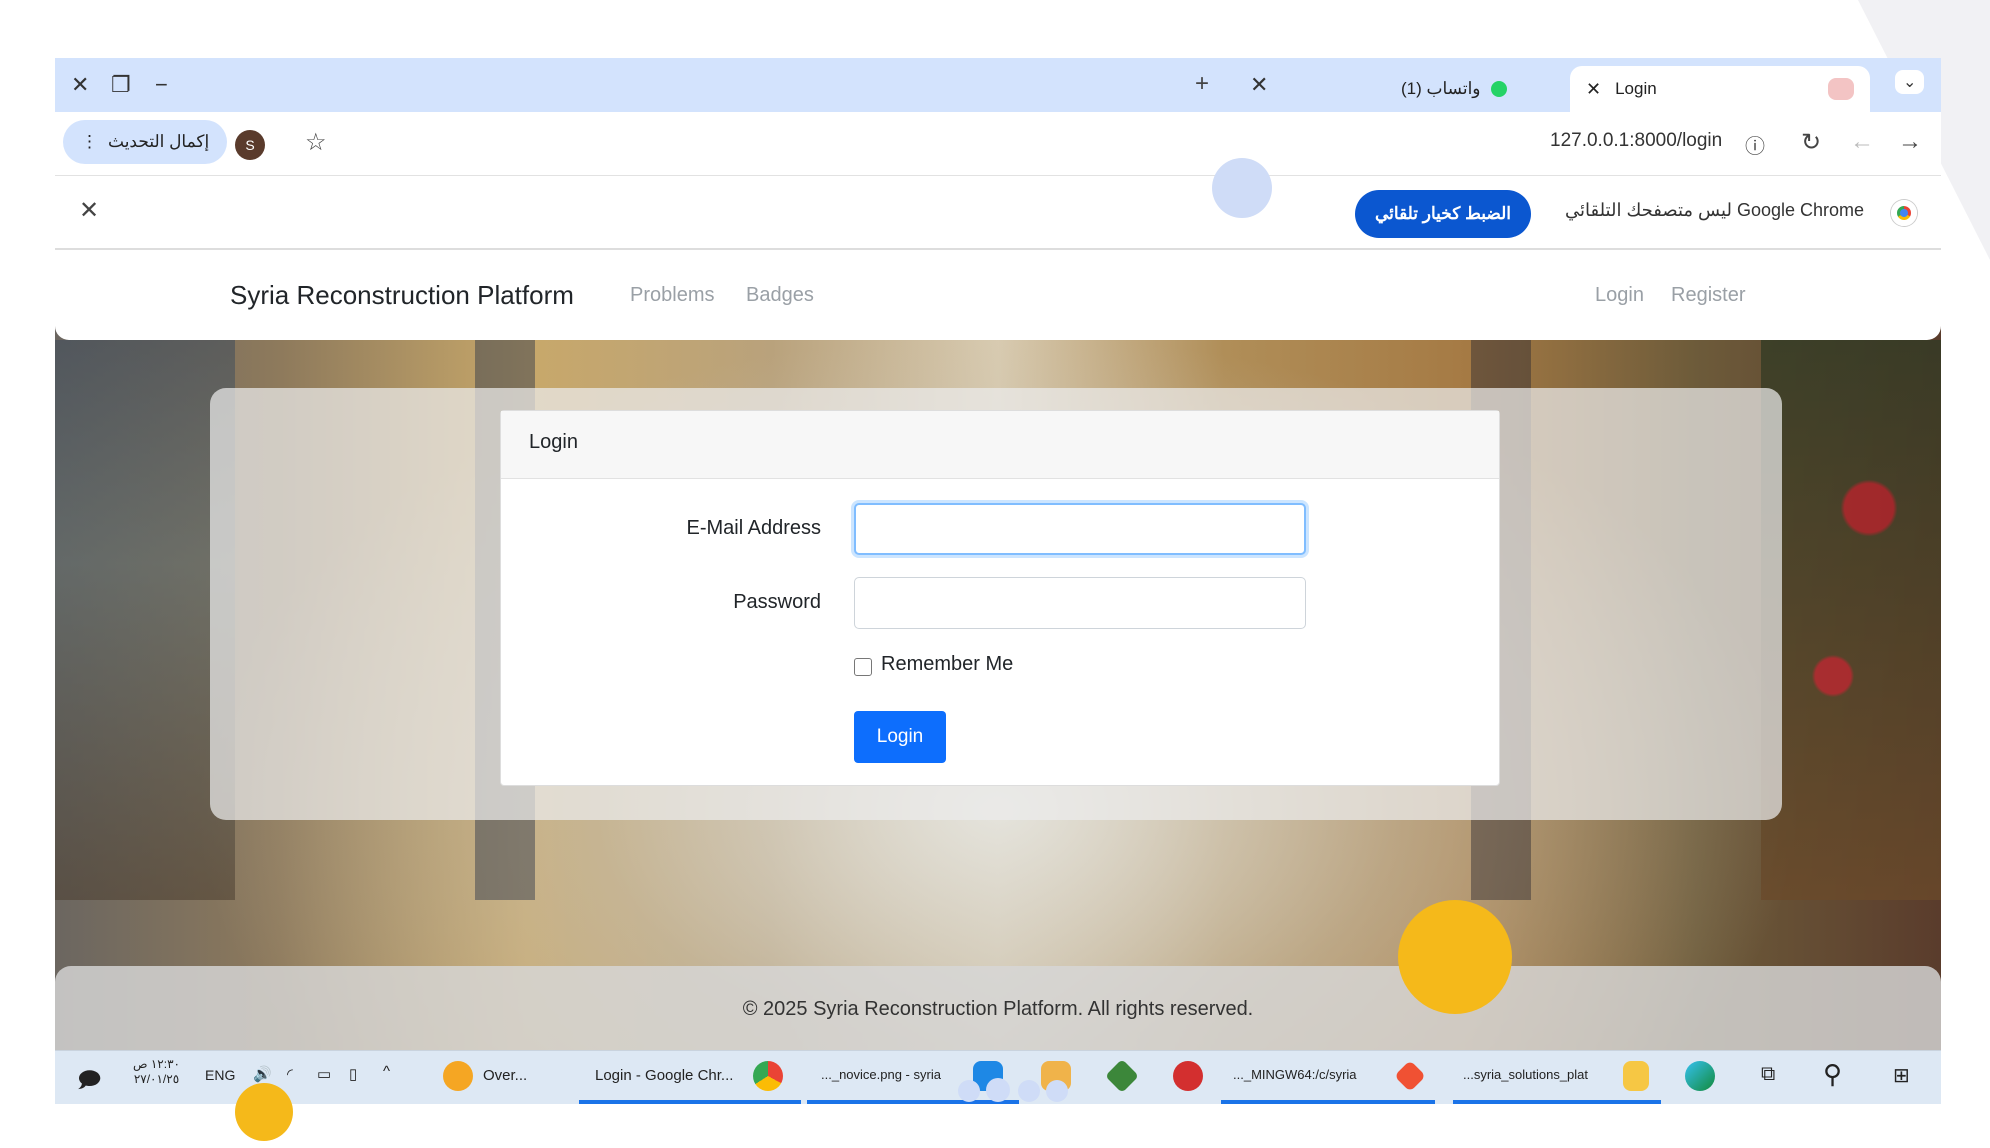 The width and height of the screenshot is (1990, 1148). Describe the element at coordinates (1832, 1074) in the screenshot. I see `search-icon: ⚲` at that location.